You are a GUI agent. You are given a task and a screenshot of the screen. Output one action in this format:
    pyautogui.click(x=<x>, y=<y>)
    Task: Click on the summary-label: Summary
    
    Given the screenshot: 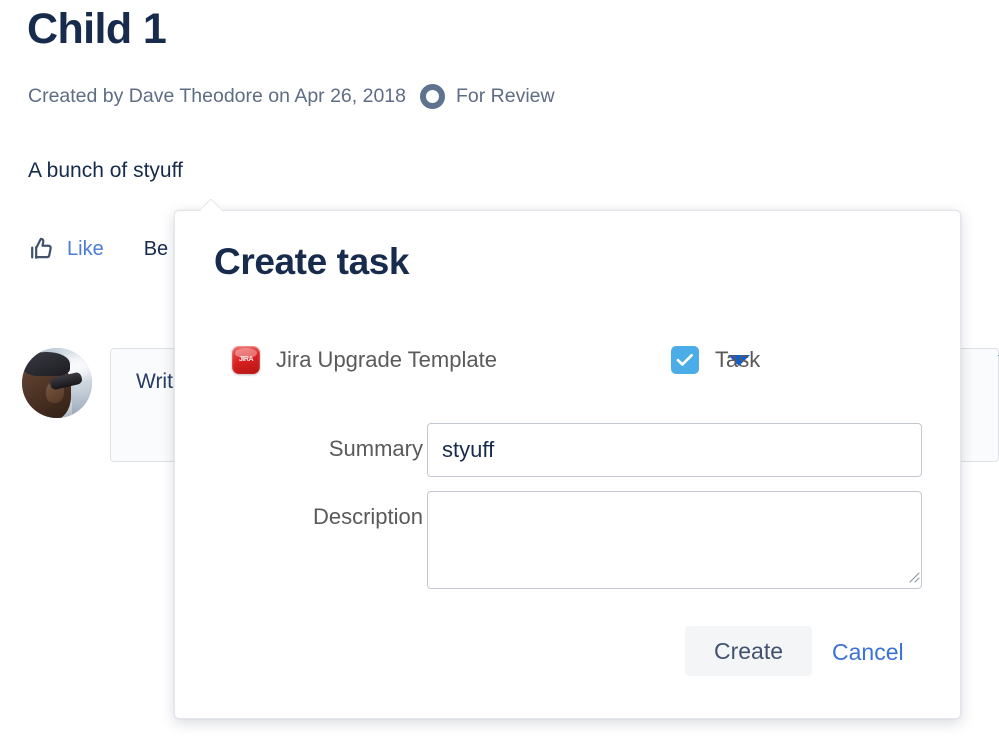 What is the action you would take?
    pyautogui.click(x=375, y=448)
    